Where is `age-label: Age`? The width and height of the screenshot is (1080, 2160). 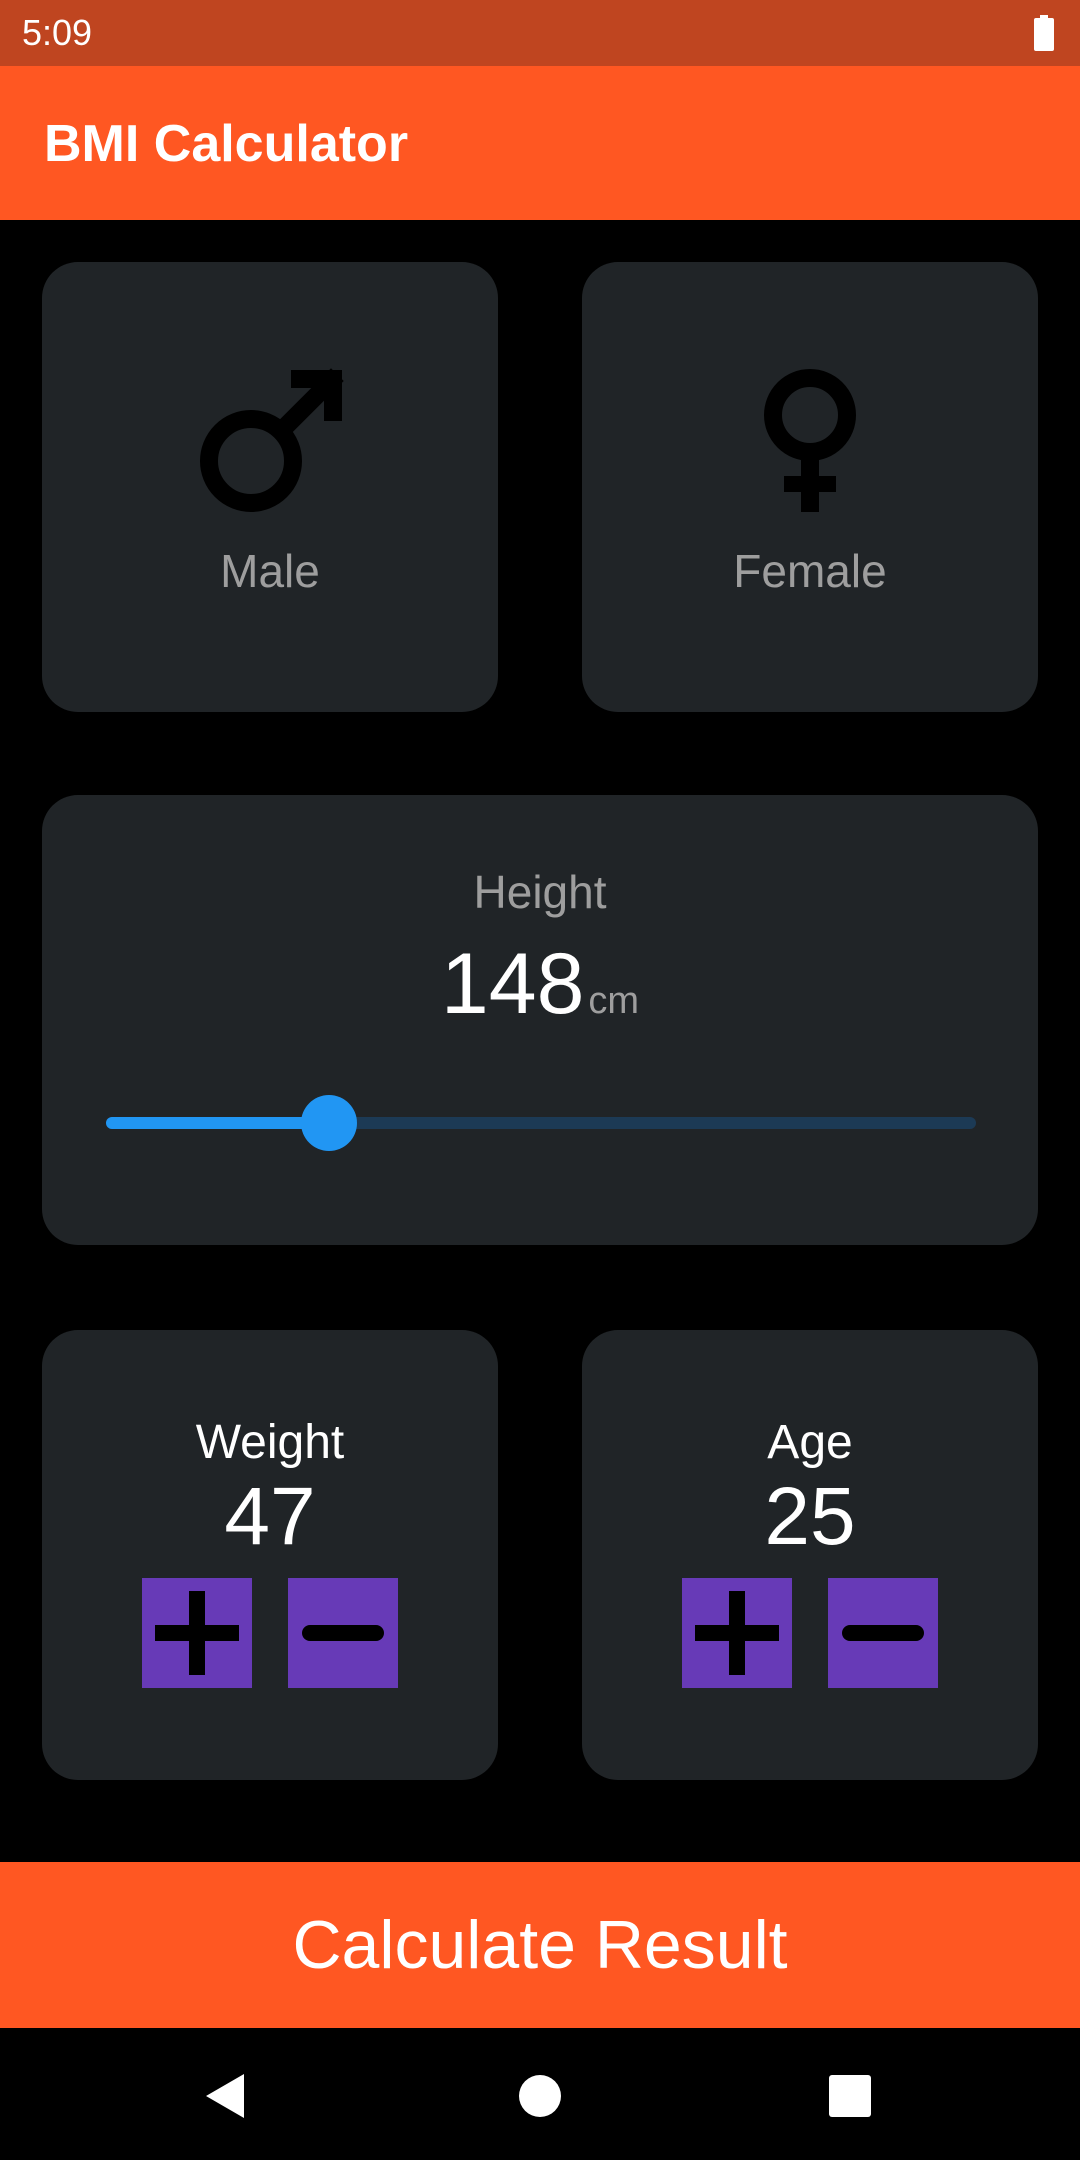
age-label: Age is located at coordinates (810, 1442).